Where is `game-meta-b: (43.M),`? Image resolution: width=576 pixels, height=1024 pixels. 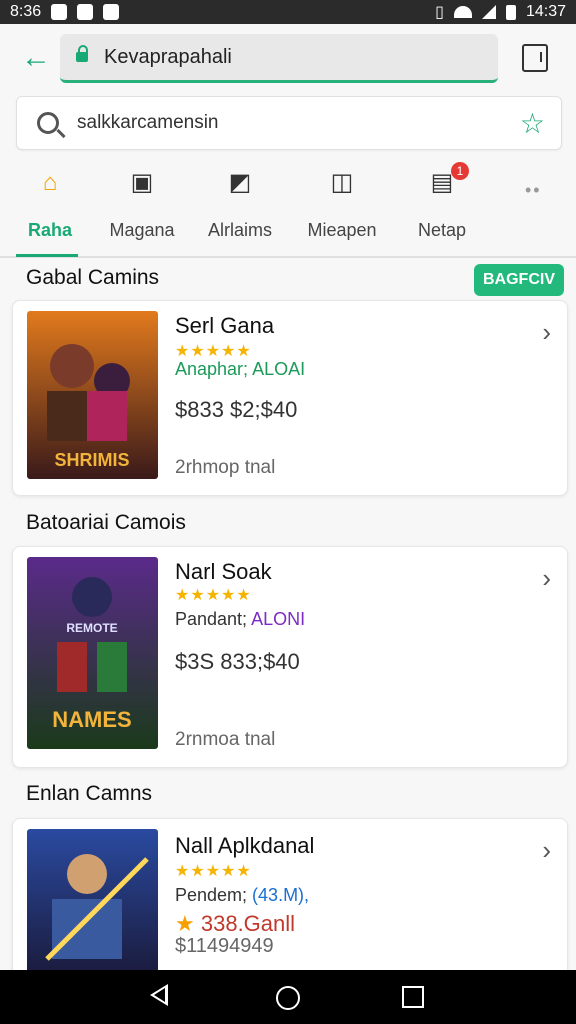 game-meta-b: (43.M), is located at coordinates (281, 895).